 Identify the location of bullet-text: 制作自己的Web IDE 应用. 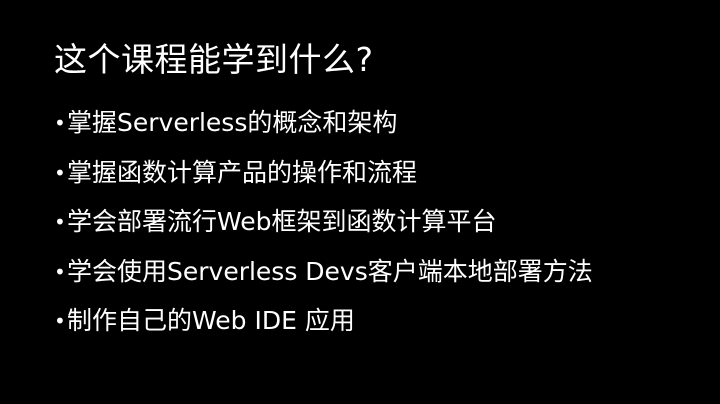
(211, 320).